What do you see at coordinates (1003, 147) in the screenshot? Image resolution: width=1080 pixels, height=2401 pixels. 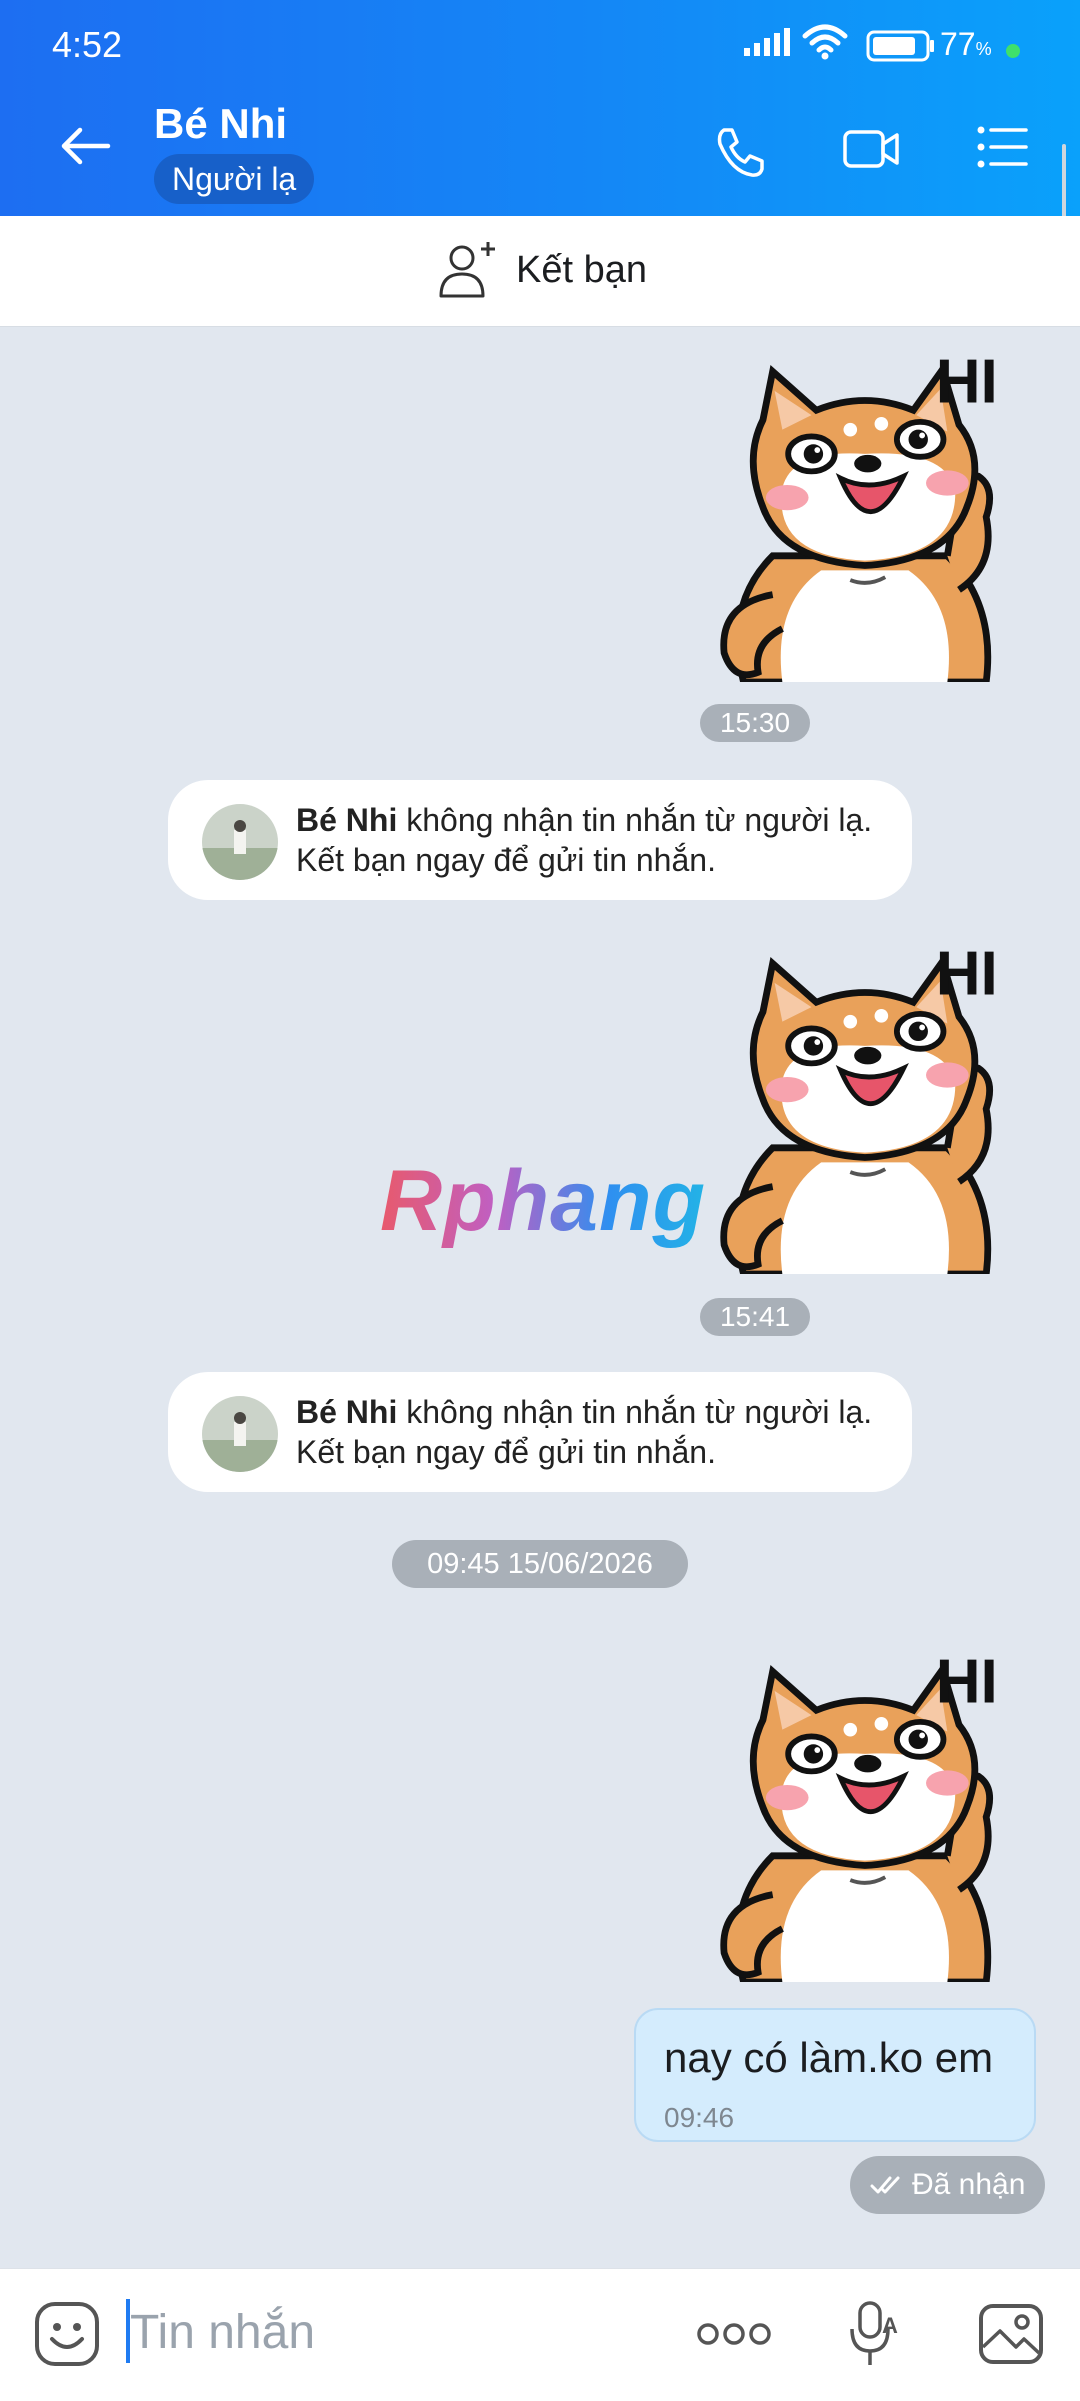 I see `menu-list-icon` at bounding box center [1003, 147].